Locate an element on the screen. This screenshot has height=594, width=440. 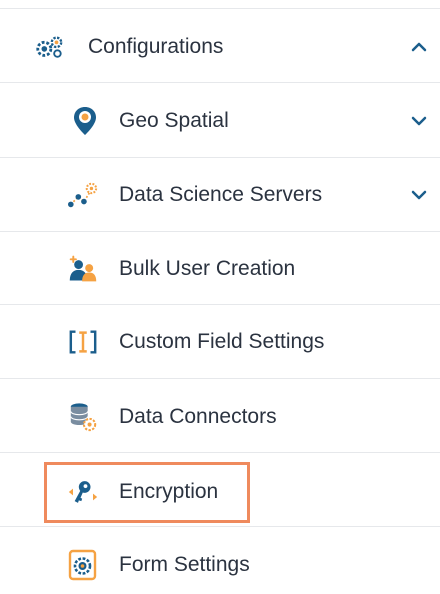
selection-highlight is located at coordinates (147, 492).